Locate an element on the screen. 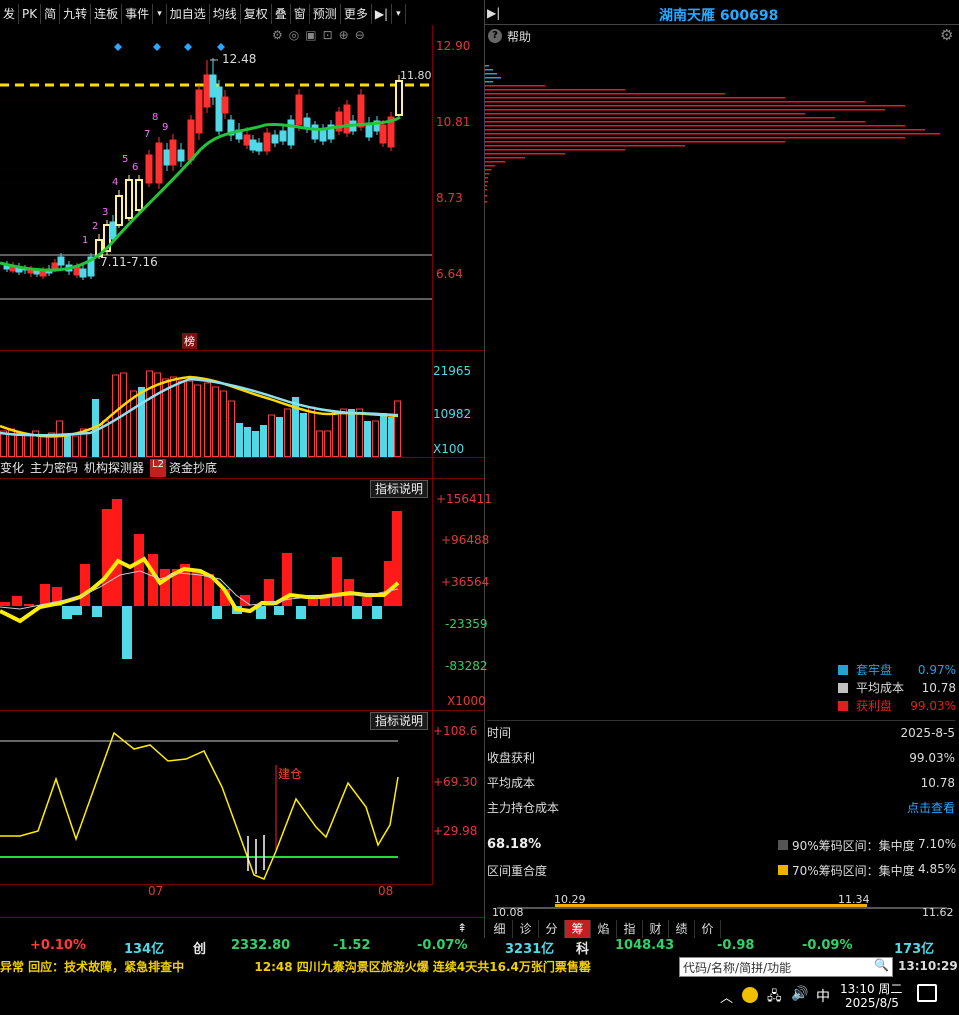  news-item: 12:48 四川九寨沟景区旅游火爆 连续4天共16.4万张门票售罄 is located at coordinates (422, 967).